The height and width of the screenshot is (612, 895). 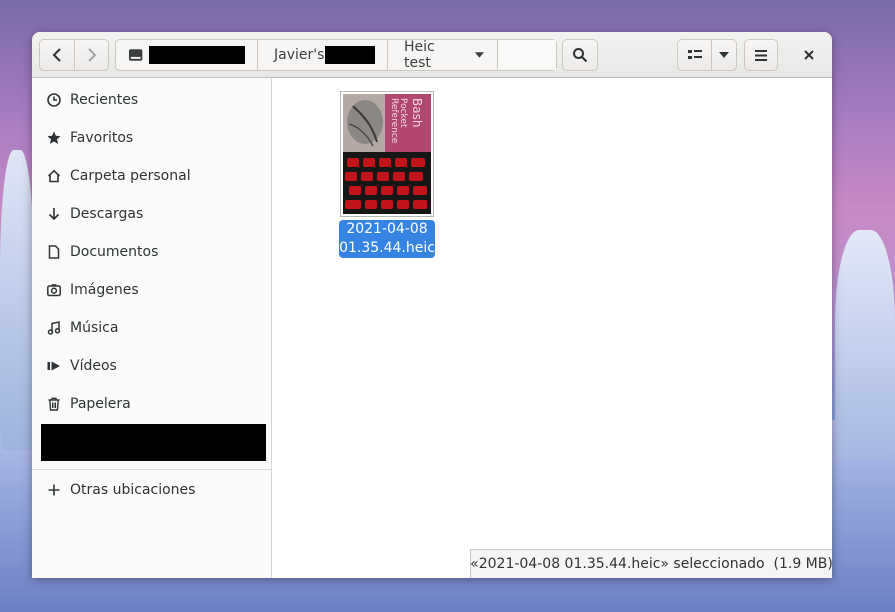 What do you see at coordinates (151, 100) in the screenshot?
I see `sidebar-item-recientes: Recientes` at bounding box center [151, 100].